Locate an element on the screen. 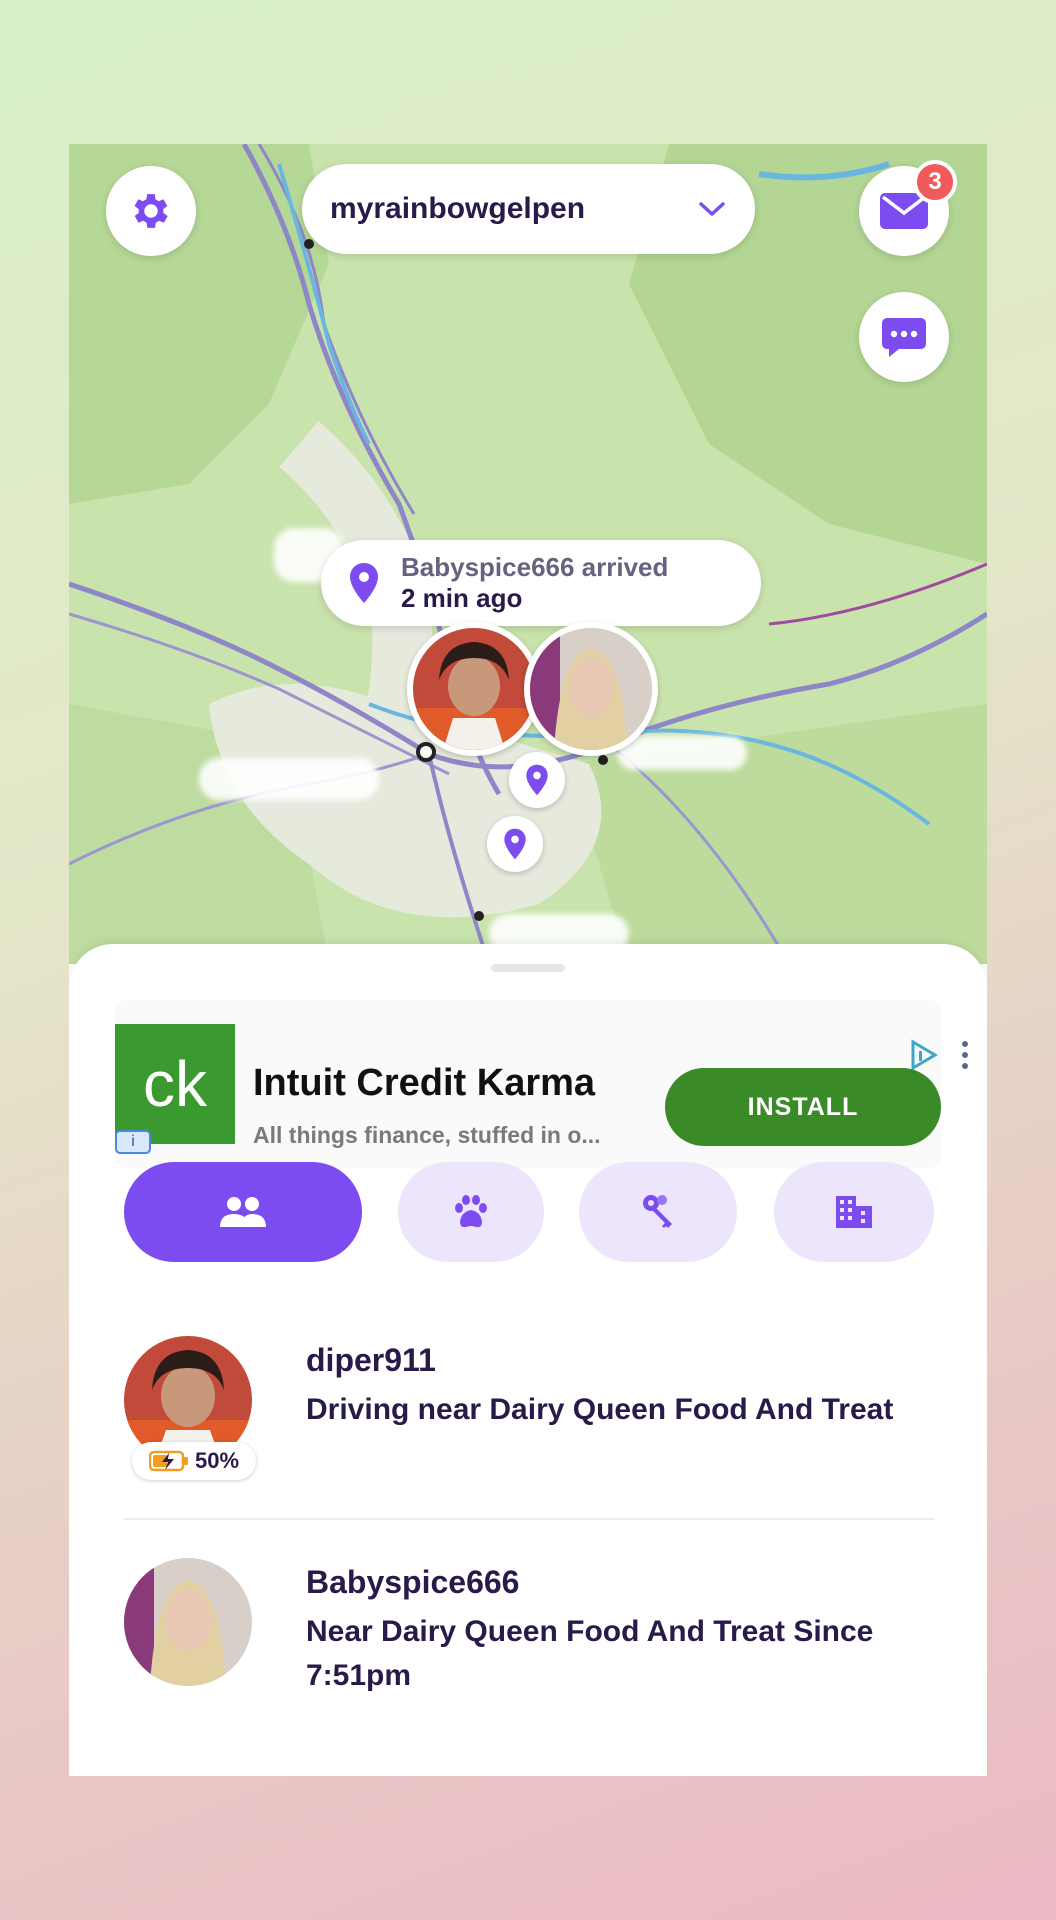 The width and height of the screenshot is (1056, 1920). ad-title: Intuit Credit Karma is located at coordinates (424, 1083).